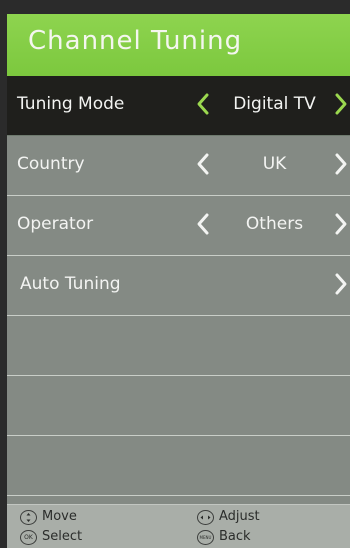  I want to click on operator-label: Operator, so click(55, 224).